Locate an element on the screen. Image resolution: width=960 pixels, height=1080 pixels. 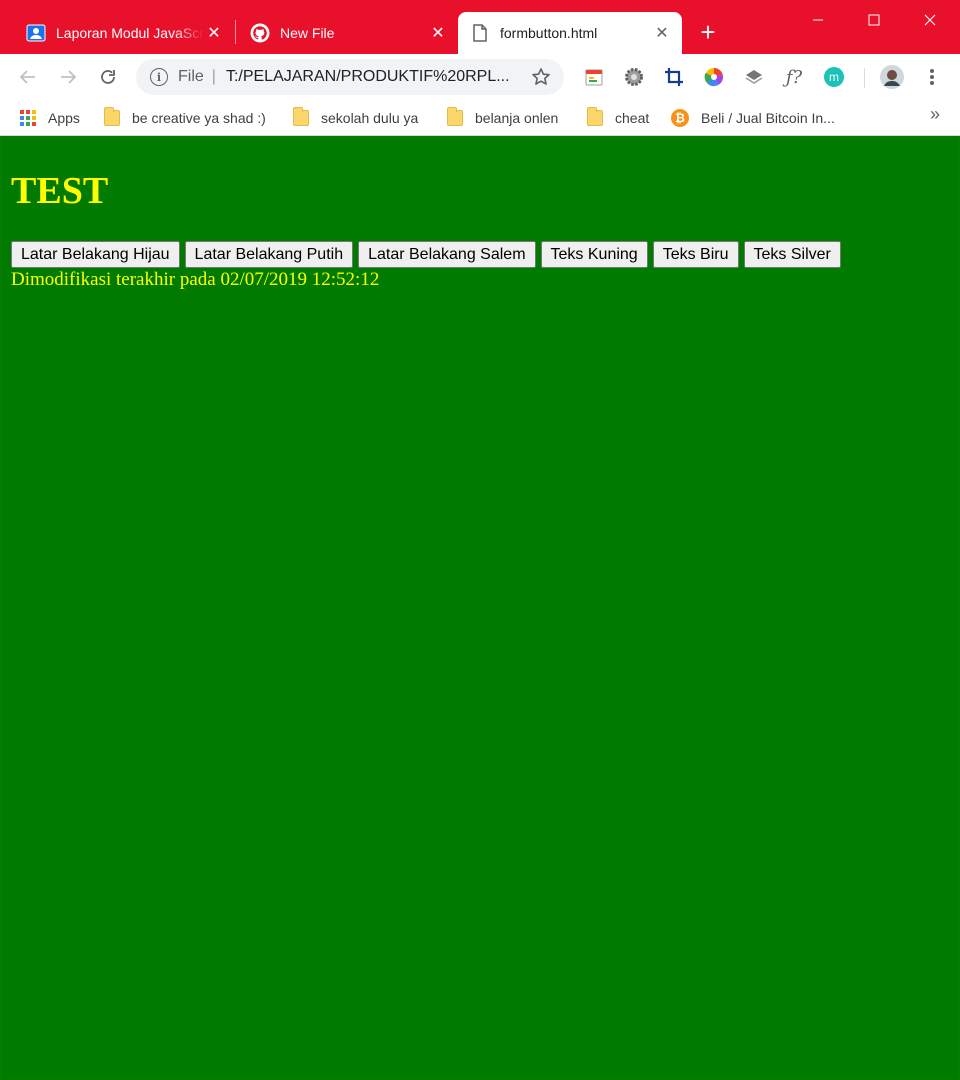
more-bookmarks-chevron-icon: » is located at coordinates (935, 114).